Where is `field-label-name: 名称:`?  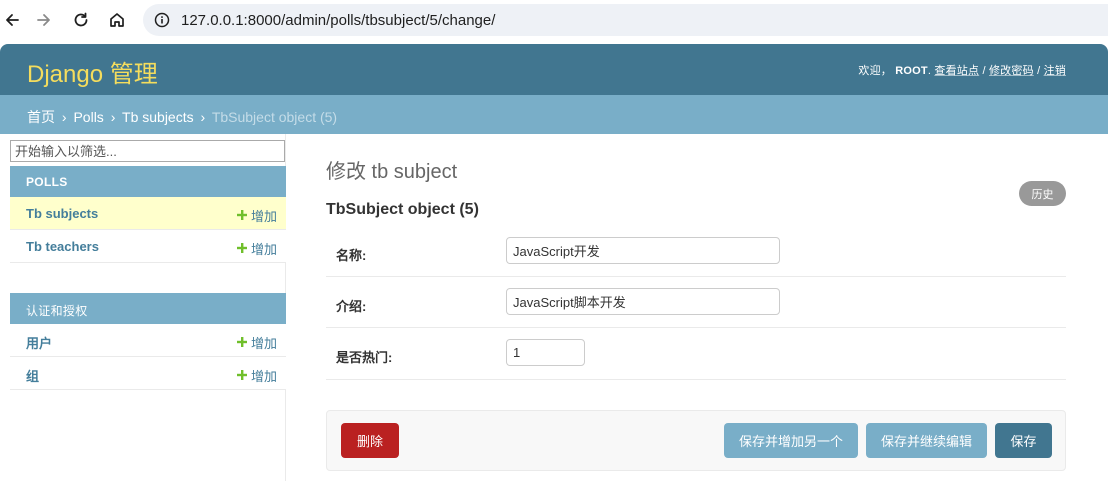
field-label-name: 名称: is located at coordinates (351, 255).